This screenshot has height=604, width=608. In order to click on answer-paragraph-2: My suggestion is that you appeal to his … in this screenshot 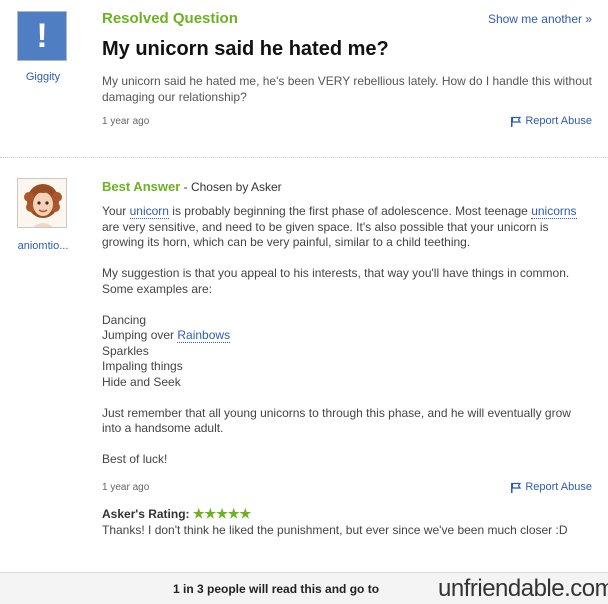, I will do `click(336, 281)`.